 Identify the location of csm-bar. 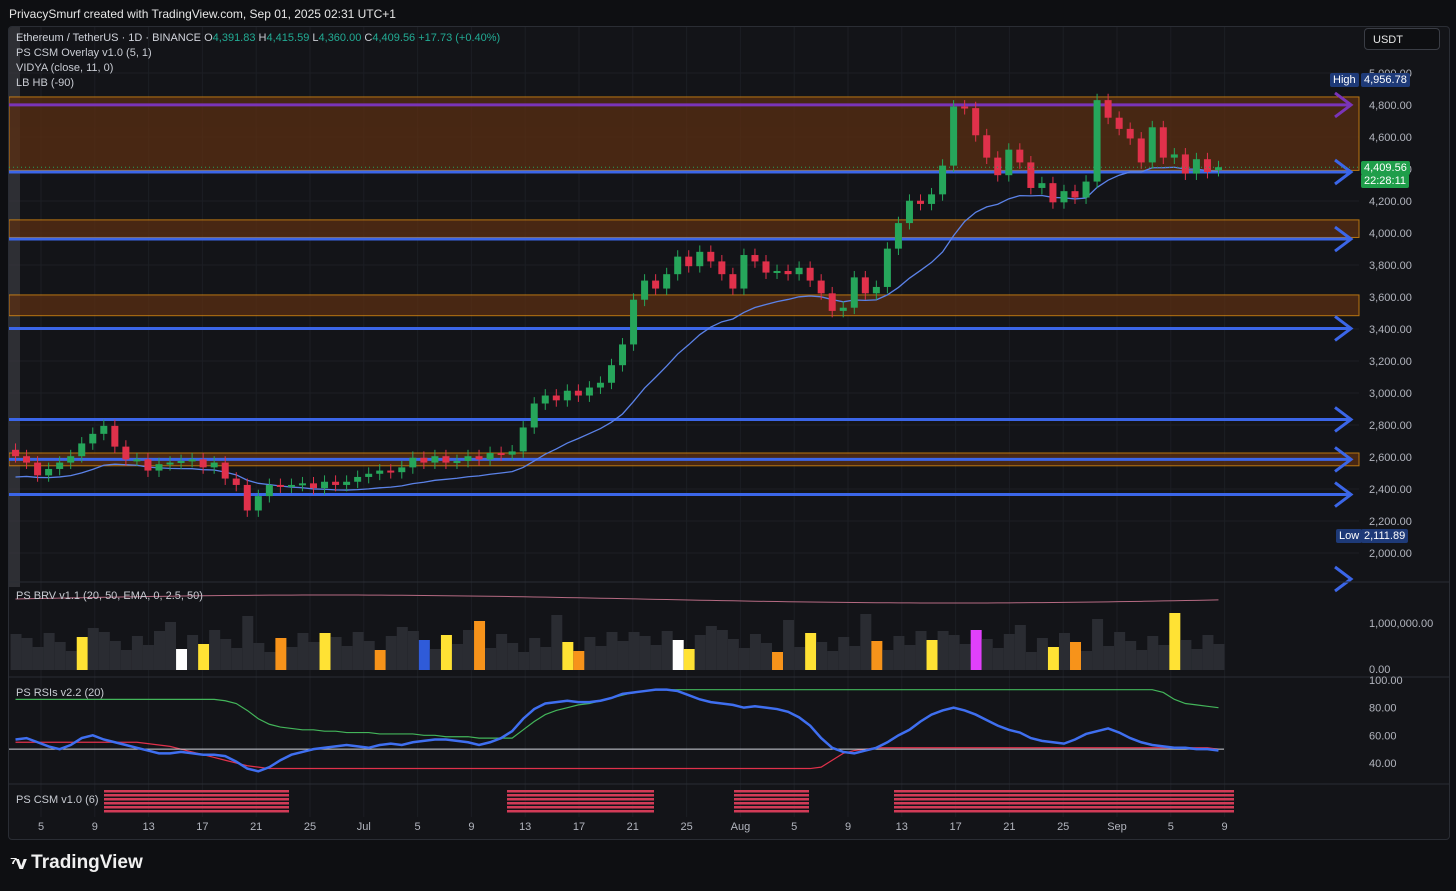
(771, 791).